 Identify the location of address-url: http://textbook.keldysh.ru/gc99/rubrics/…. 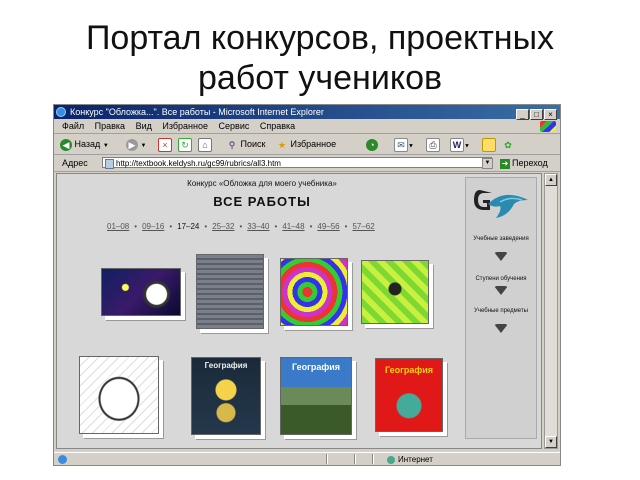
(198, 163).